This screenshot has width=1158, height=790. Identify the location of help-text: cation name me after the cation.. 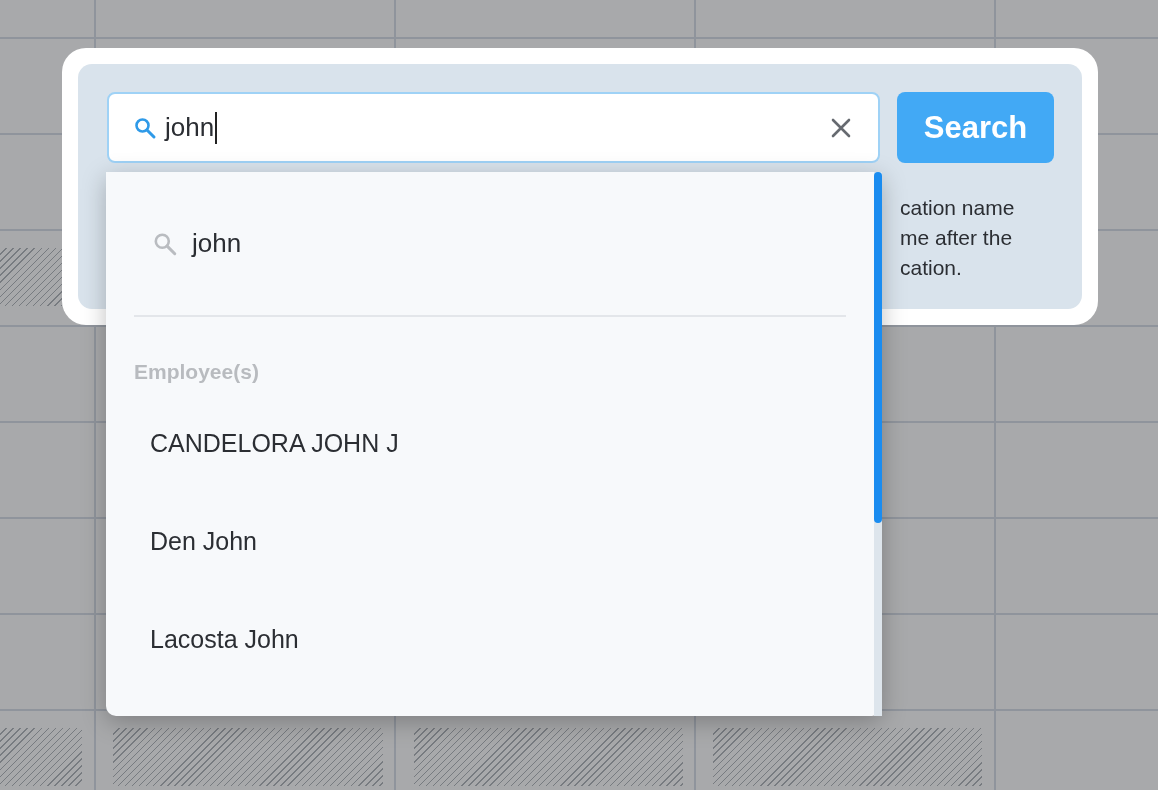
(958, 238).